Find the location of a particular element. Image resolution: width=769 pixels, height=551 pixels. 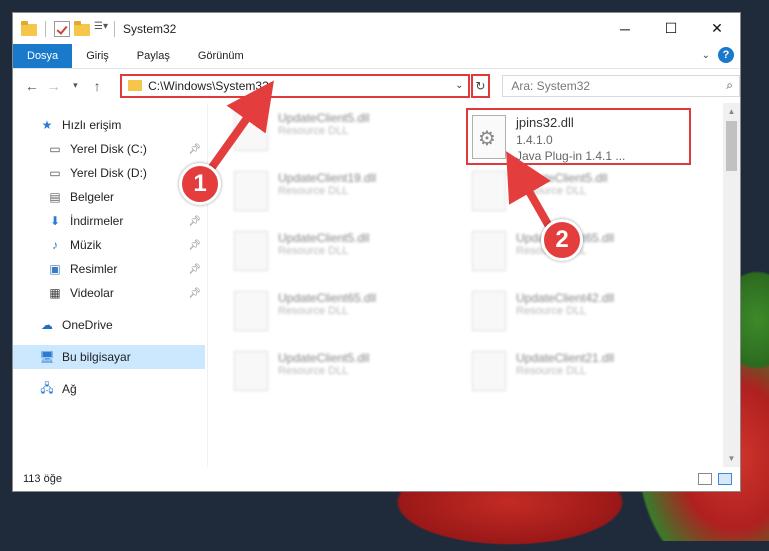

sidebar-item-network: 🖧 Ağ is located at coordinates (110, 389).